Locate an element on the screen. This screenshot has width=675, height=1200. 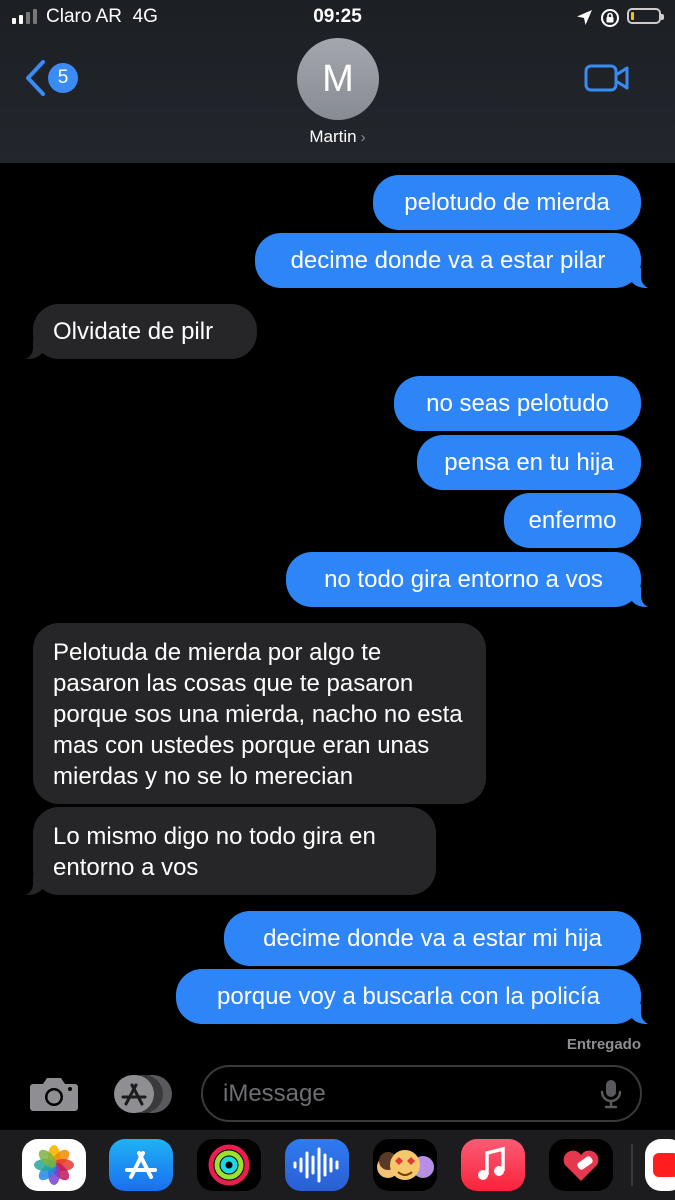
chevron-left-icon is located at coordinates (35, 78).